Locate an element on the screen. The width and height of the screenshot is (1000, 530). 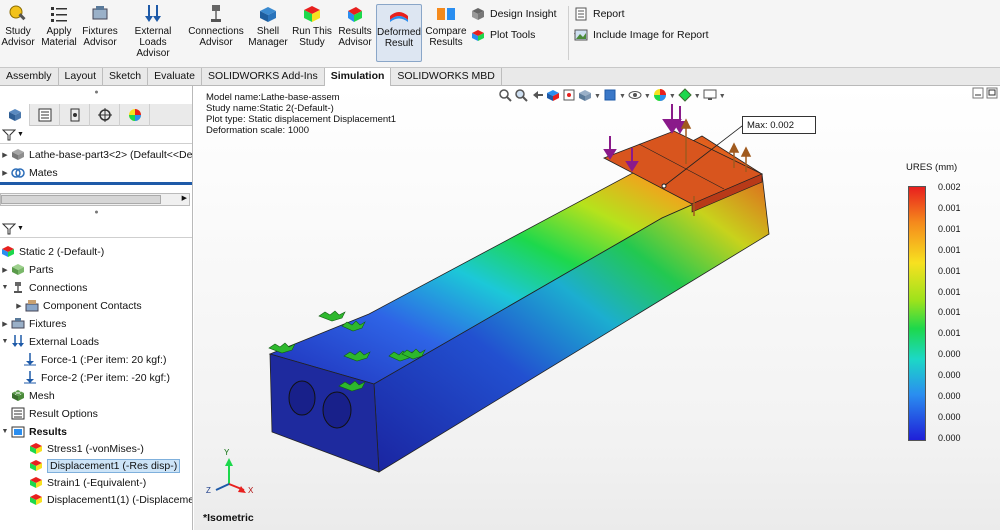
report-icon is located at coordinates (581, 14).